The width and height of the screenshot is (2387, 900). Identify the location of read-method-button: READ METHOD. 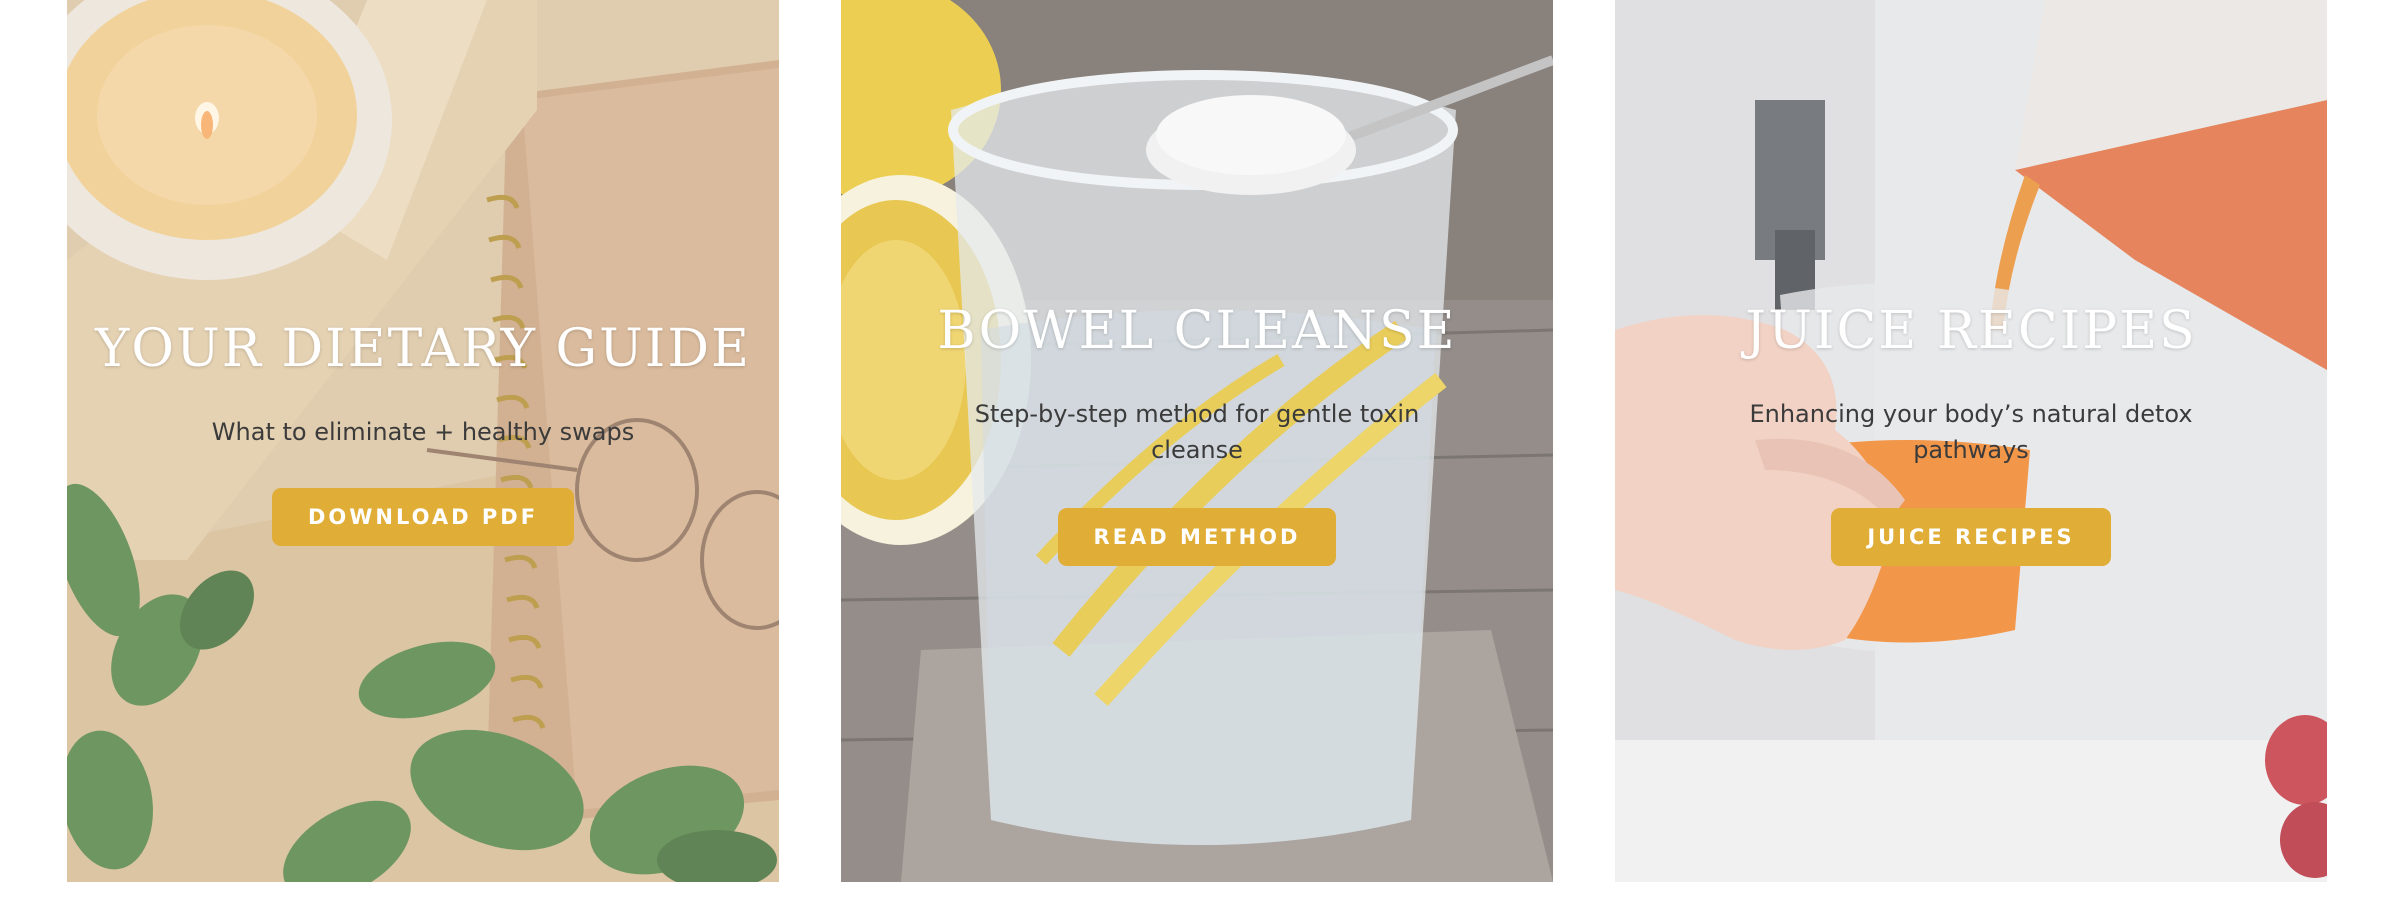
(1197, 536).